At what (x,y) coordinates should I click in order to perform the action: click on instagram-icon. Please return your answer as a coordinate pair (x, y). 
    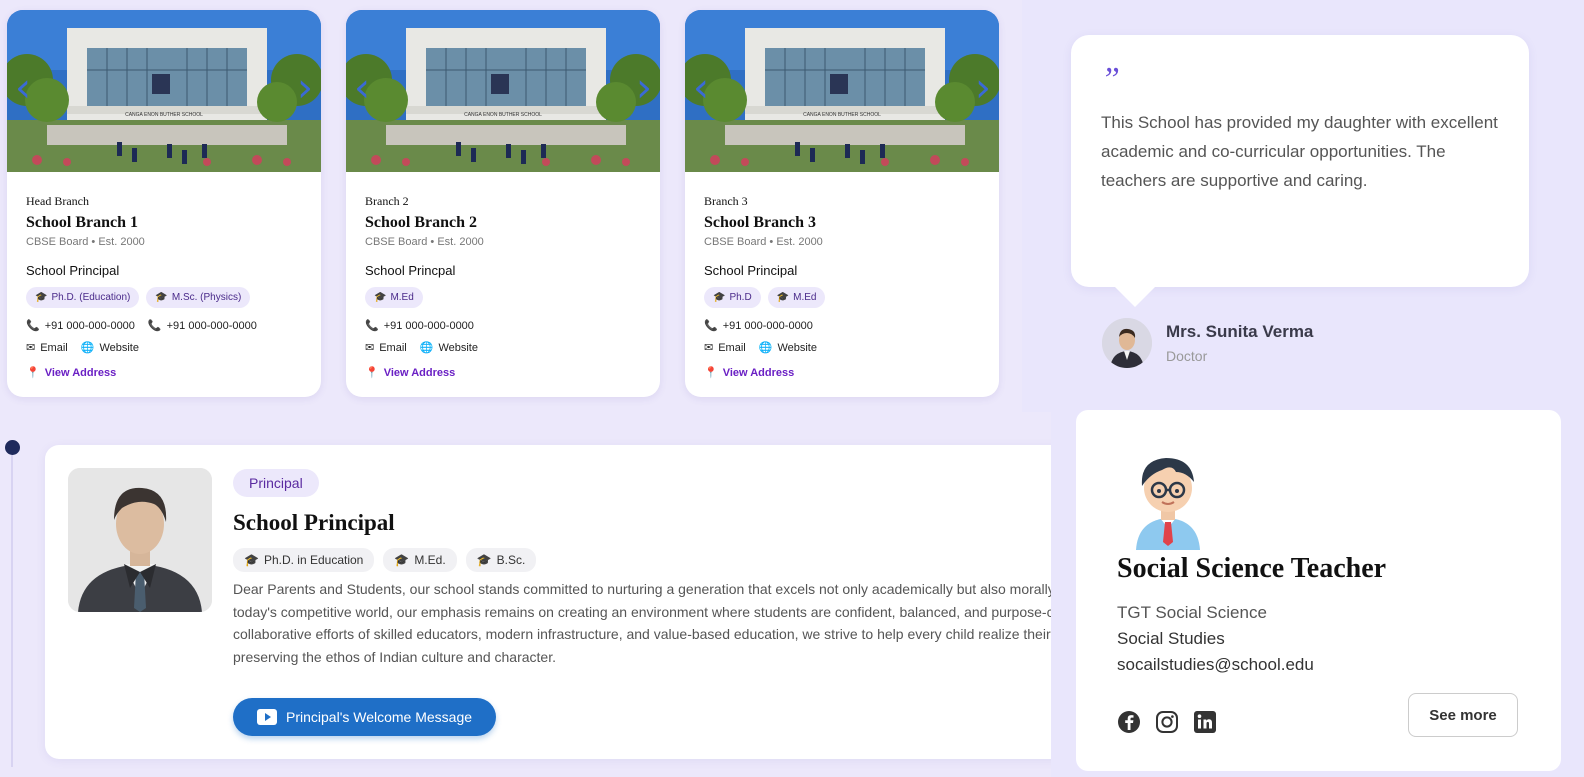
    Looking at the image, I should click on (1167, 722).